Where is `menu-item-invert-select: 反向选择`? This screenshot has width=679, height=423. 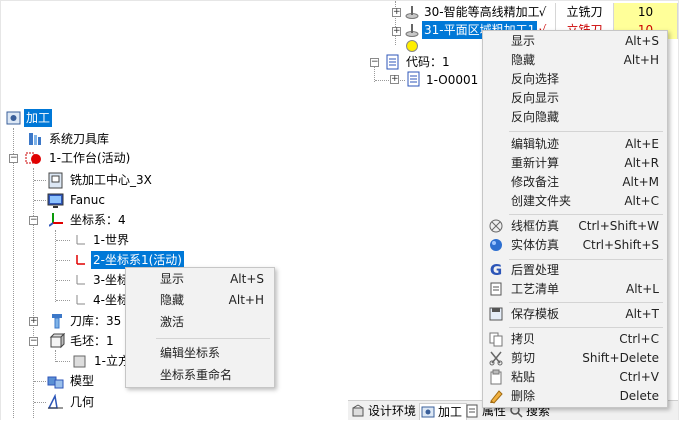
menu-item-invert-select: 反向选择 is located at coordinates (575, 79).